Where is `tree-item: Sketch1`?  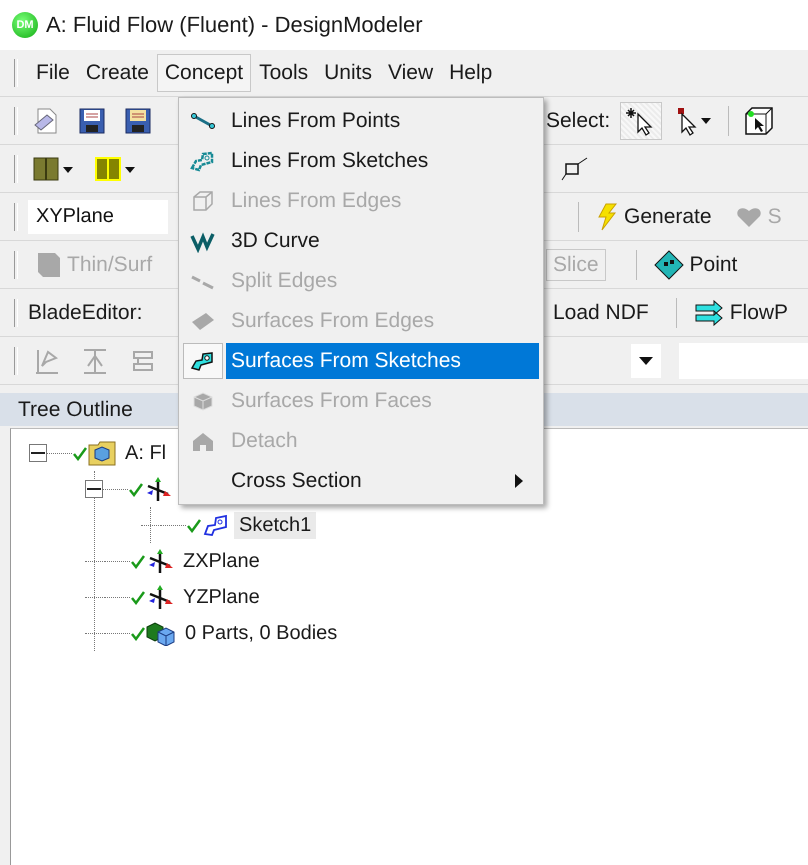 tree-item: Sketch1 is located at coordinates (275, 525).